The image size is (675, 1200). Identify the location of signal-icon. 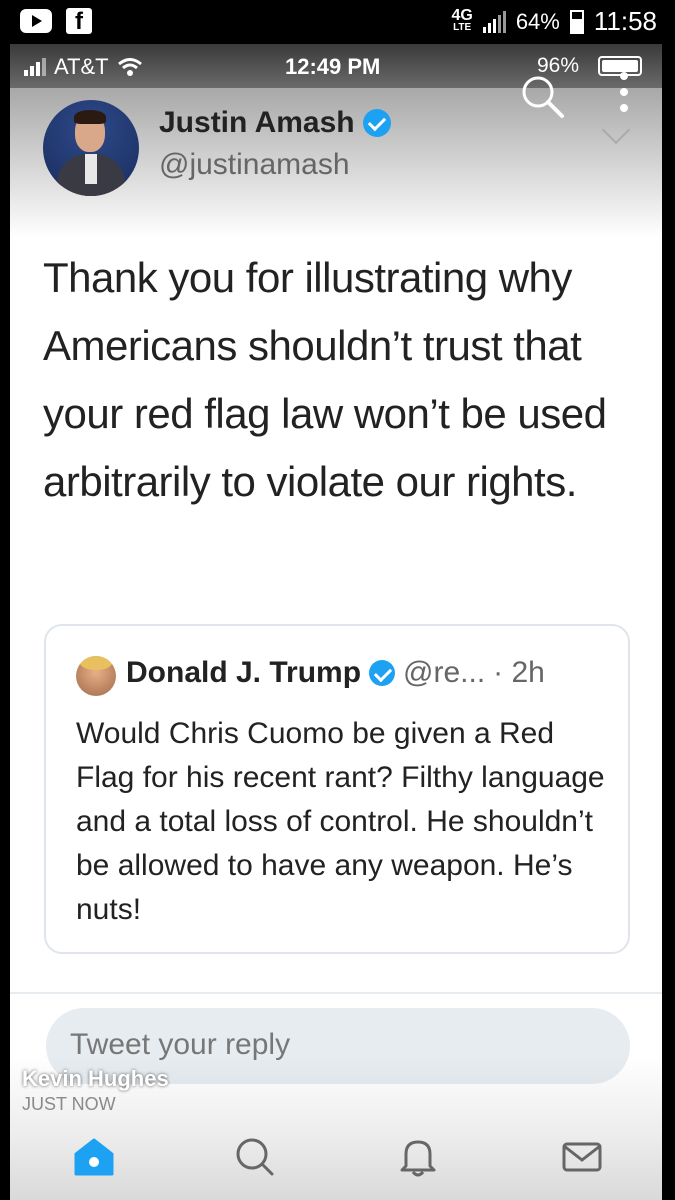
(494, 21).